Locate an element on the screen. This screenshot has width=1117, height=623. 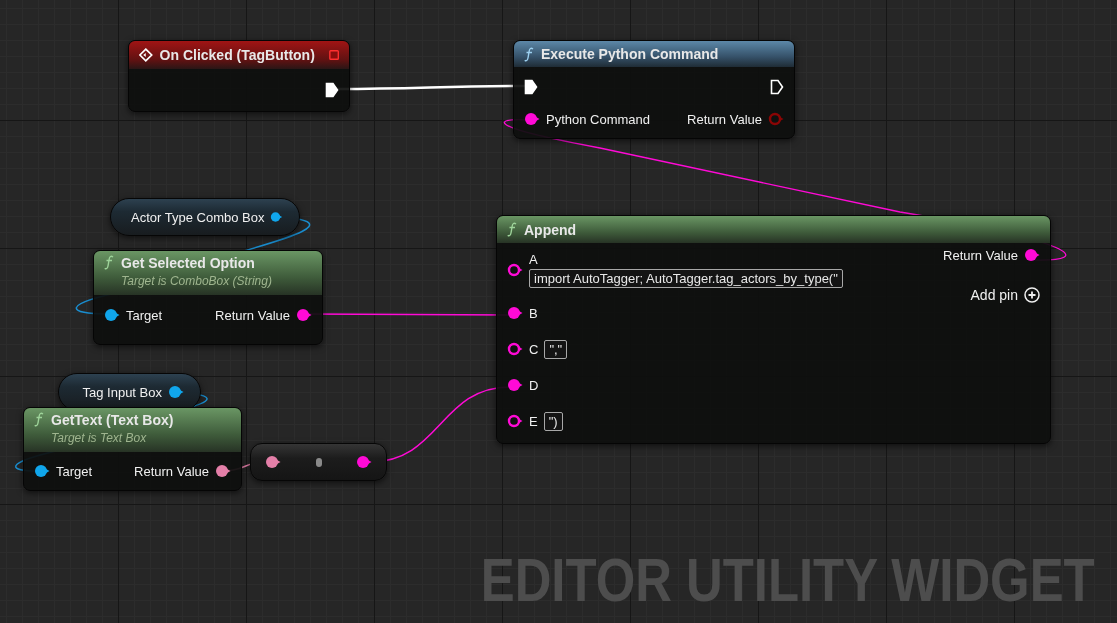
event-node: On Clicked (TagButton) is located at coordinates (239, 76).